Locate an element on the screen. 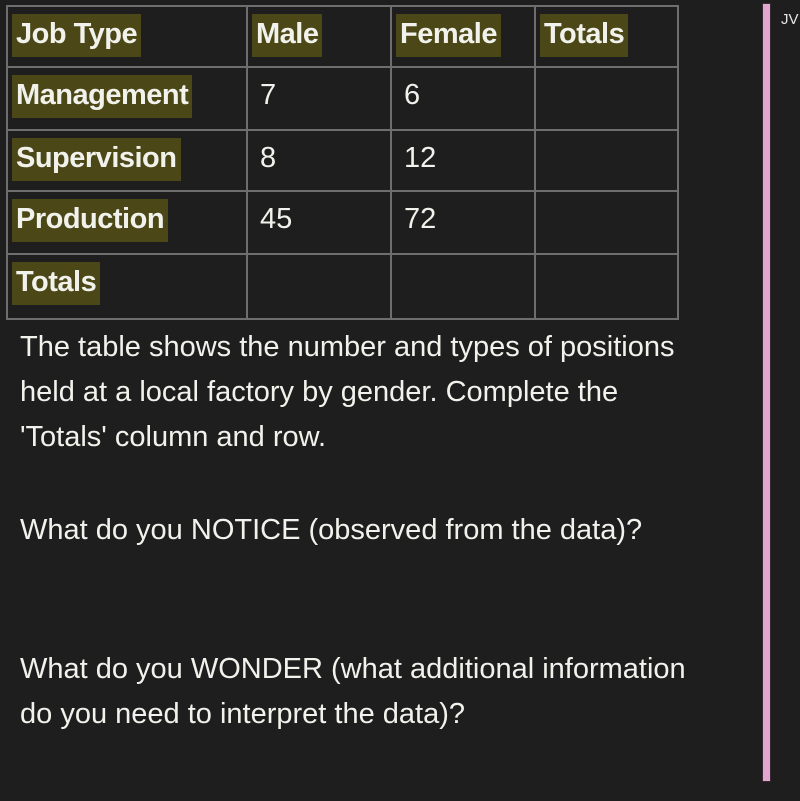  male-cell: 45 is located at coordinates (319, 222).